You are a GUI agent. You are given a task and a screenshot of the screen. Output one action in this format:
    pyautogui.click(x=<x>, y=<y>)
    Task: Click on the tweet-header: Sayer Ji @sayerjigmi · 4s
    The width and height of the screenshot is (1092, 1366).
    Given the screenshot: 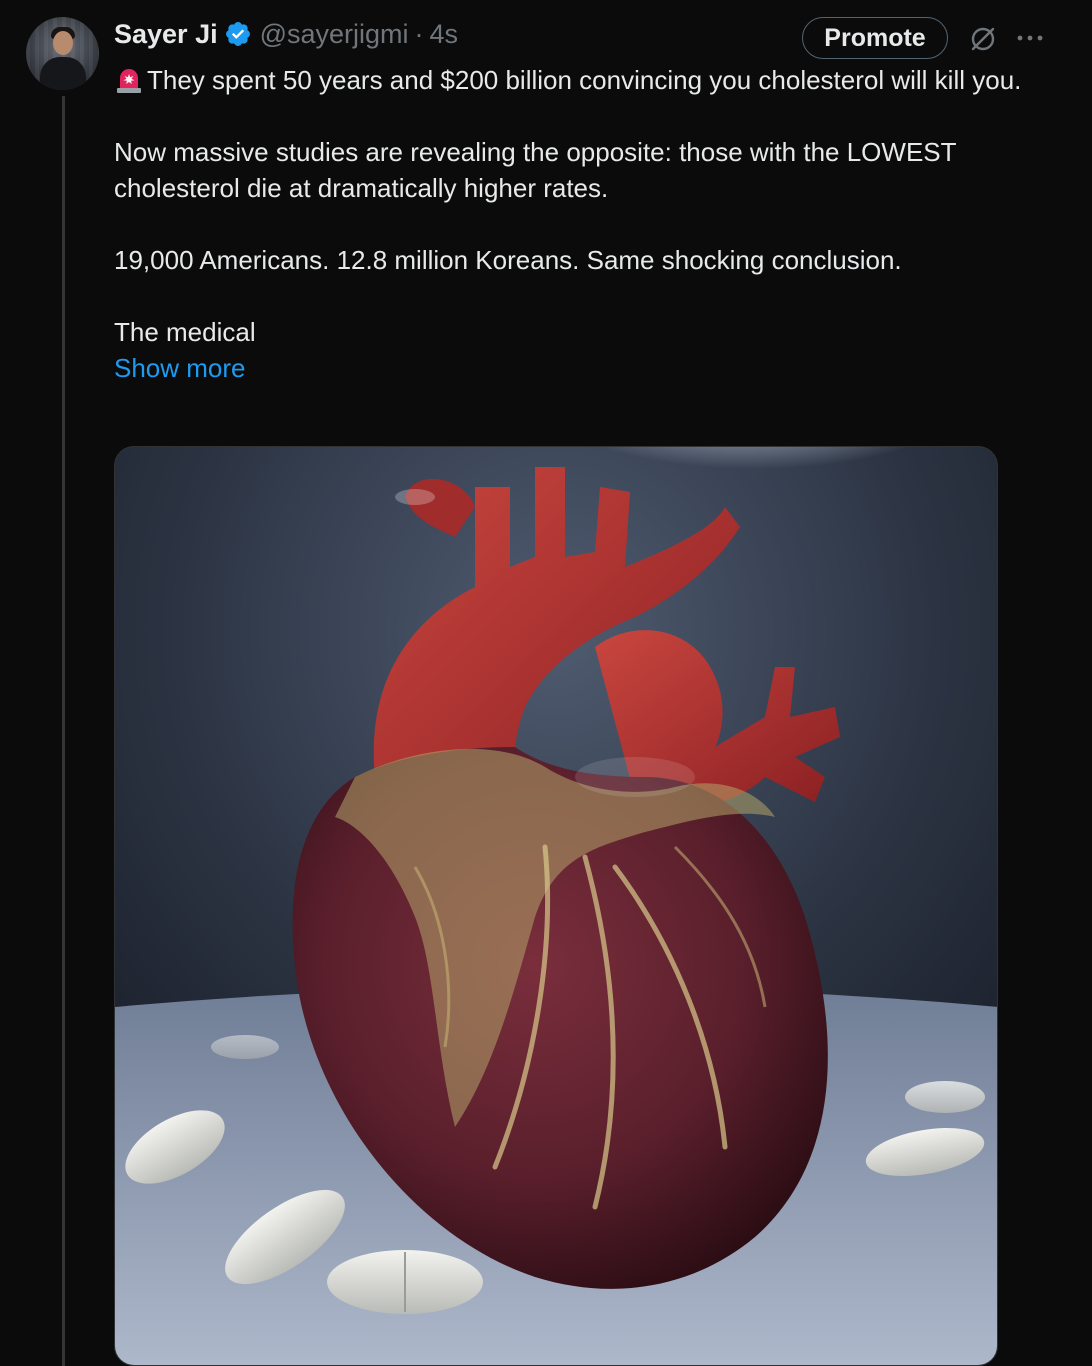 What is the action you would take?
    pyautogui.click(x=286, y=34)
    